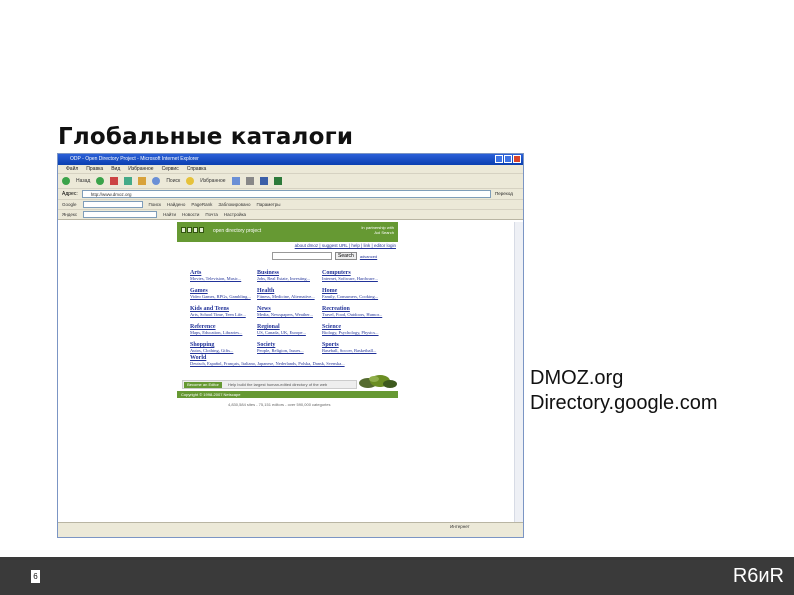  What do you see at coordinates (517, 159) in the screenshot?
I see `close-icon` at bounding box center [517, 159].